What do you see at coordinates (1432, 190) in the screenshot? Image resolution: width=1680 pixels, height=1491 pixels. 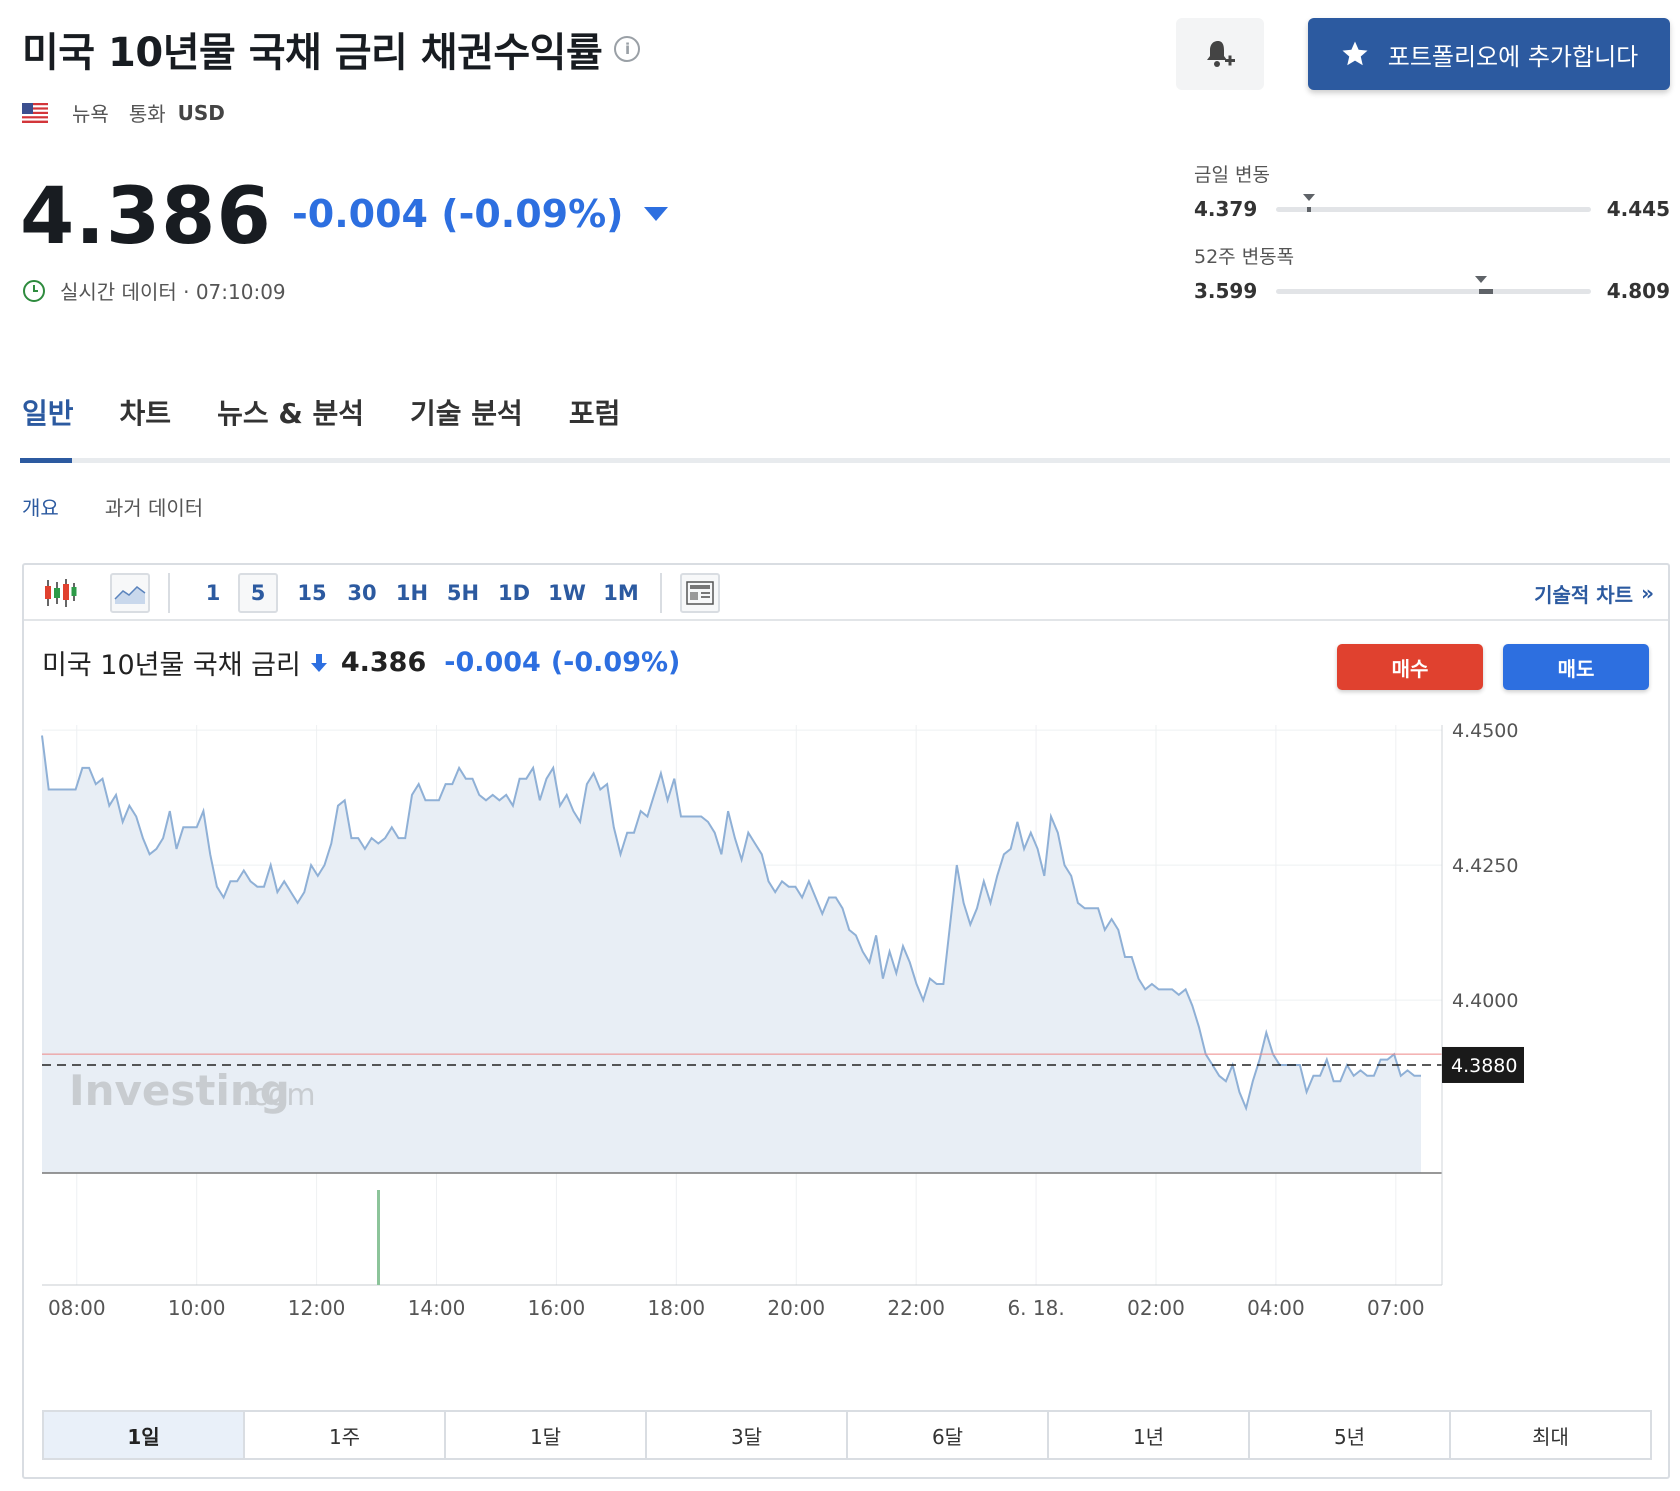 I see `day-range: 금일 변동 4.379 4.445` at bounding box center [1432, 190].